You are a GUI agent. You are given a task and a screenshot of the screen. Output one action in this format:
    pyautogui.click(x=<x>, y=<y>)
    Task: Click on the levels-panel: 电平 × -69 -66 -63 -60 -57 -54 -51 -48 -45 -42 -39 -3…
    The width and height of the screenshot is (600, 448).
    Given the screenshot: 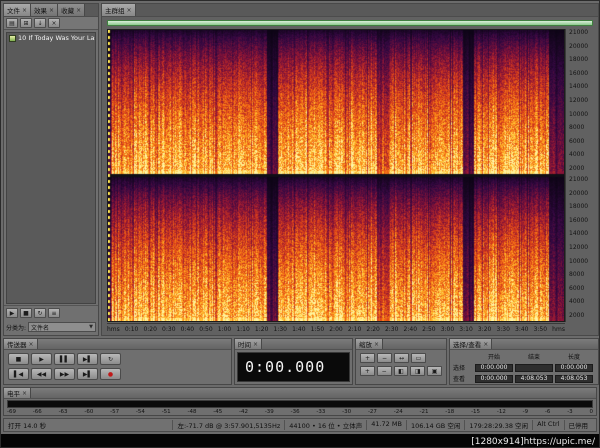 What is the action you would take?
    pyautogui.click(x=300, y=401)
    